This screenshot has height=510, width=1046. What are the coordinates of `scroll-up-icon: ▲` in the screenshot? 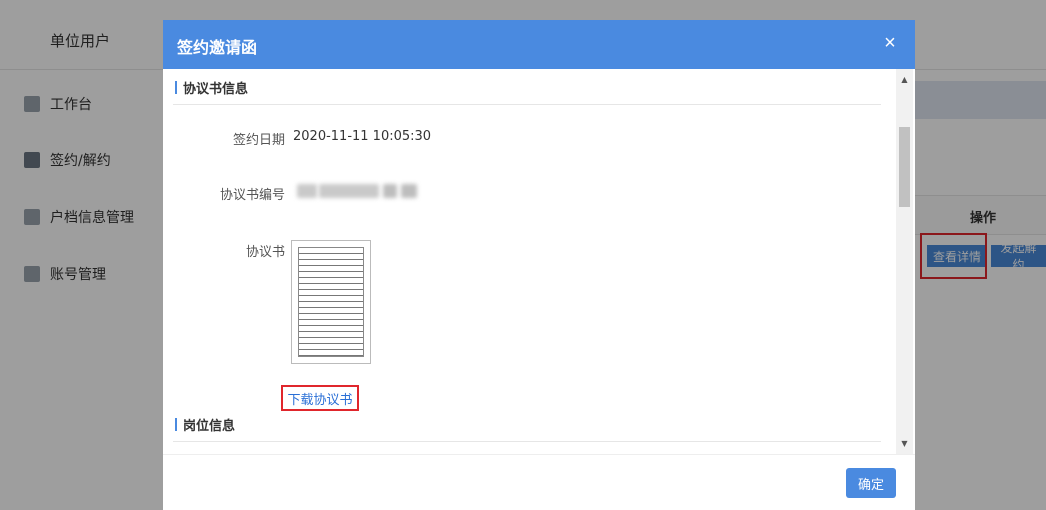 It's located at (904, 79).